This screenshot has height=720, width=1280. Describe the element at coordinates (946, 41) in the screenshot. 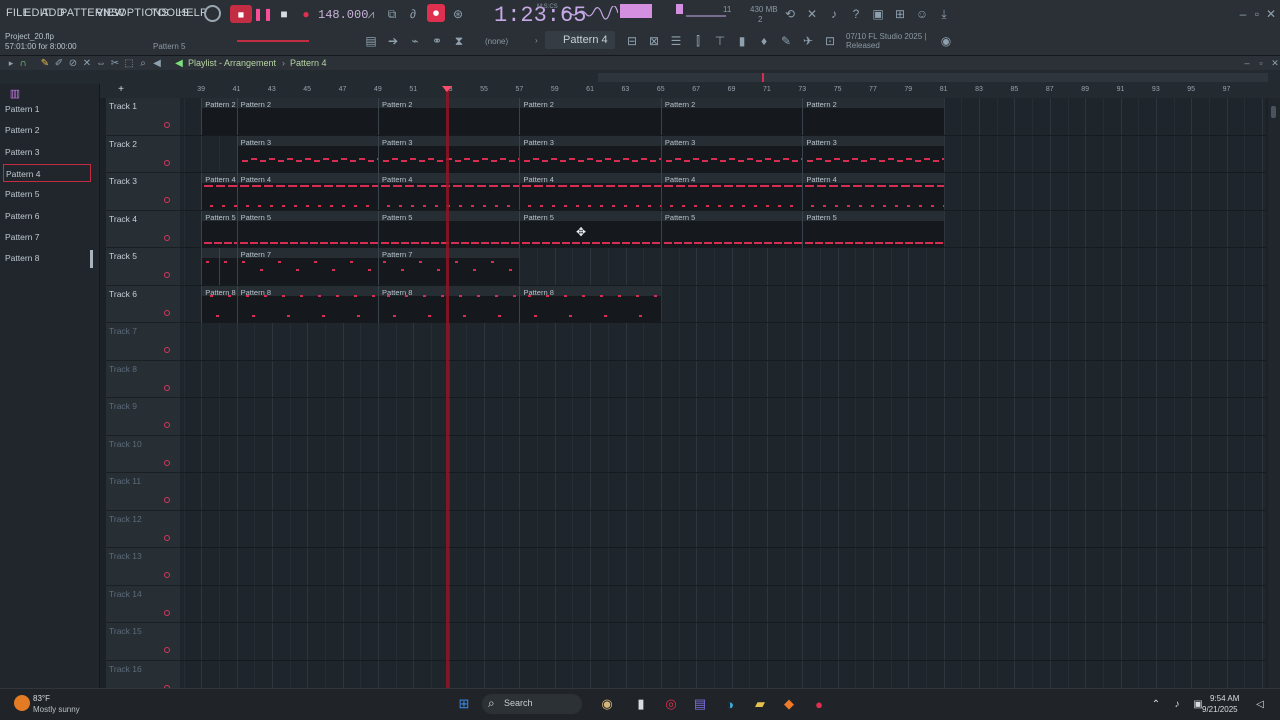

I see `account-icon: ◉` at that location.